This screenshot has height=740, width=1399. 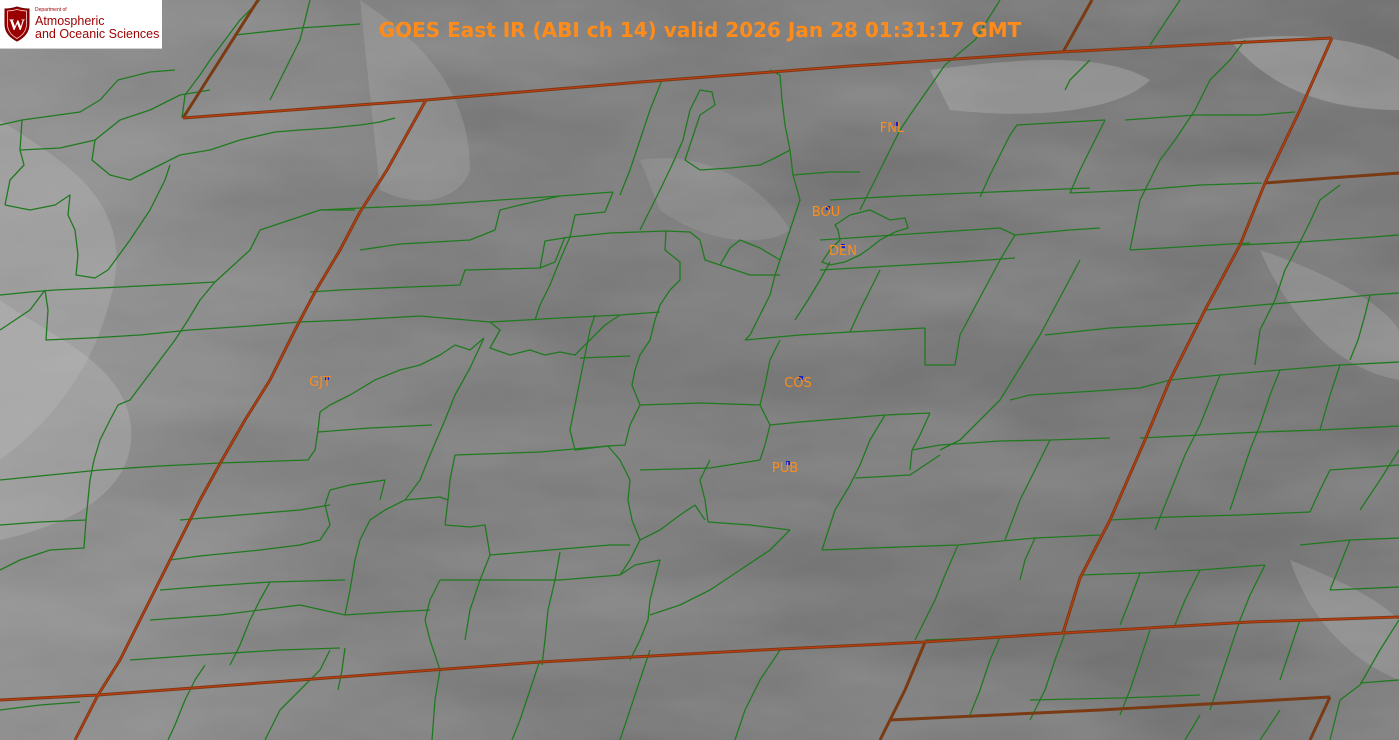 I want to click on station-gjt: GJT, so click(x=320, y=382).